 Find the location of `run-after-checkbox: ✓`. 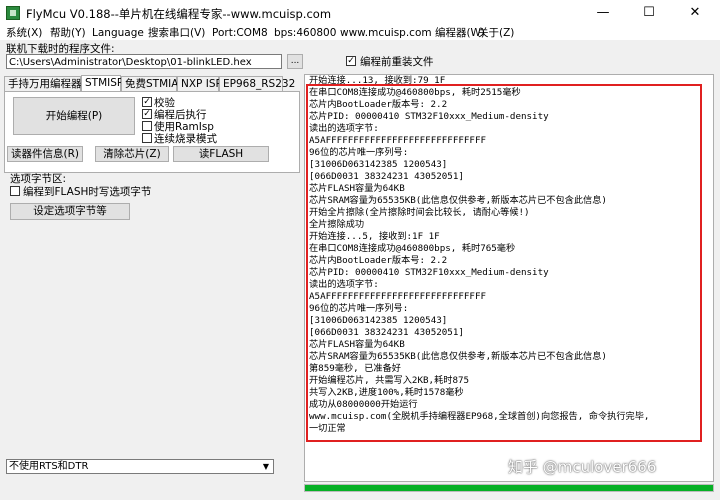

run-after-checkbox: ✓ is located at coordinates (147, 114).